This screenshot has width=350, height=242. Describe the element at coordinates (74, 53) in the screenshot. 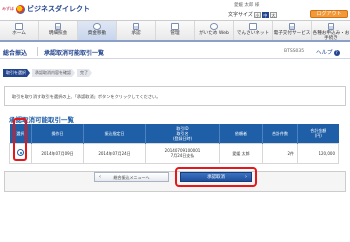

I see `page-title: 承認取消可能取引一覧` at that location.